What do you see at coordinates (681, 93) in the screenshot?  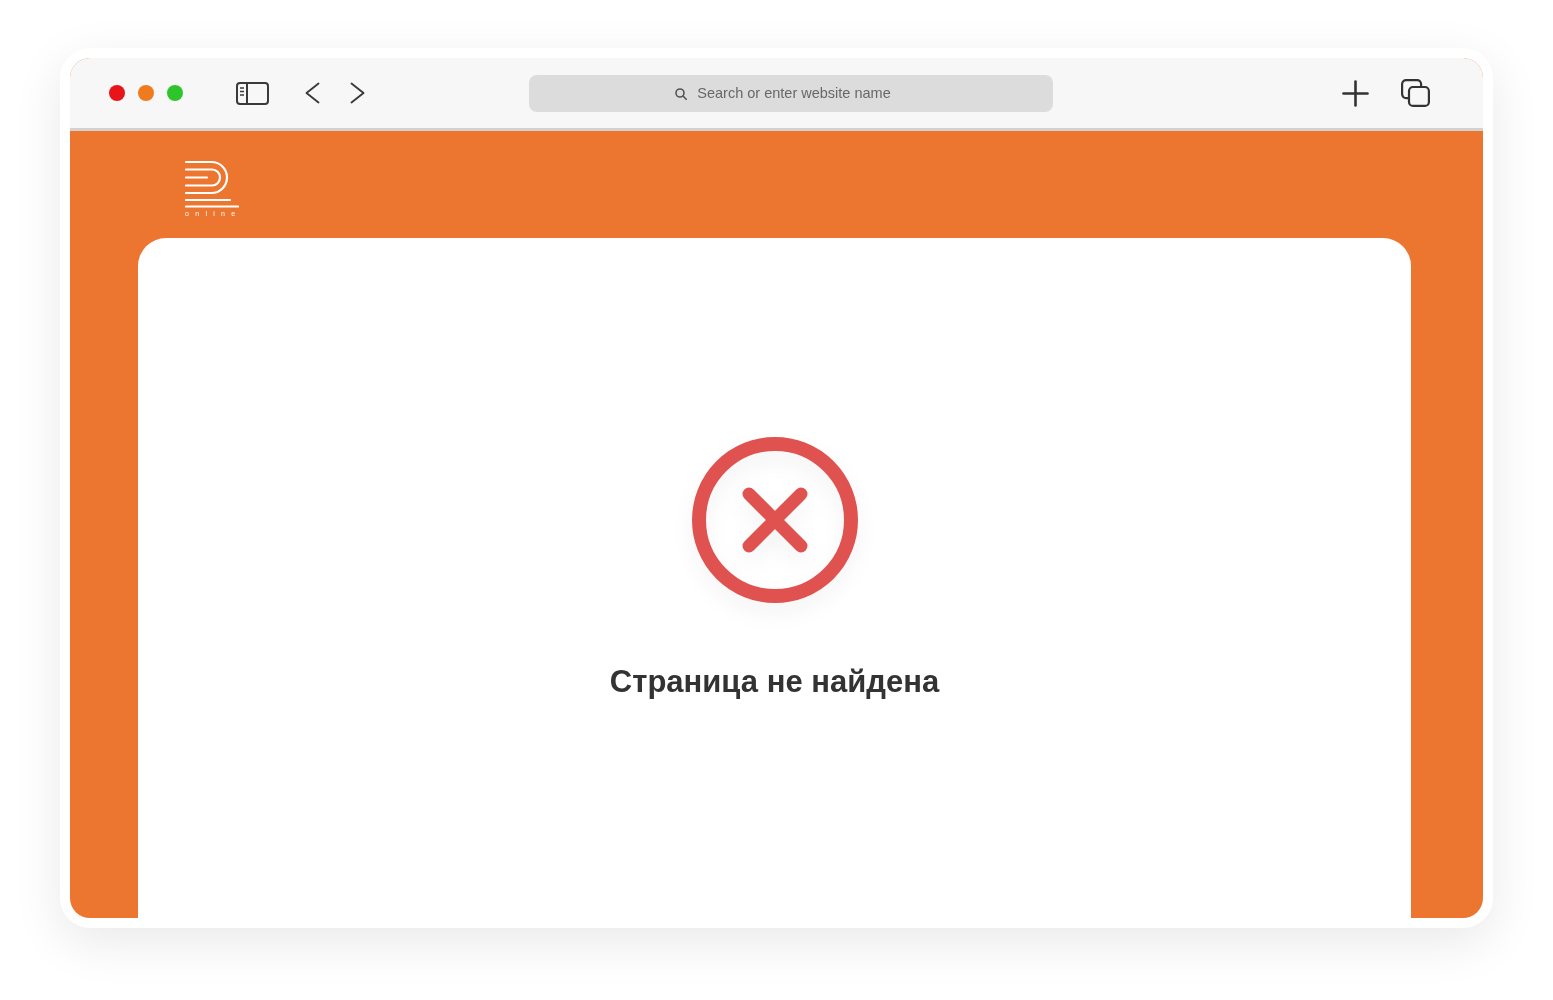 I see `search-icon` at bounding box center [681, 93].